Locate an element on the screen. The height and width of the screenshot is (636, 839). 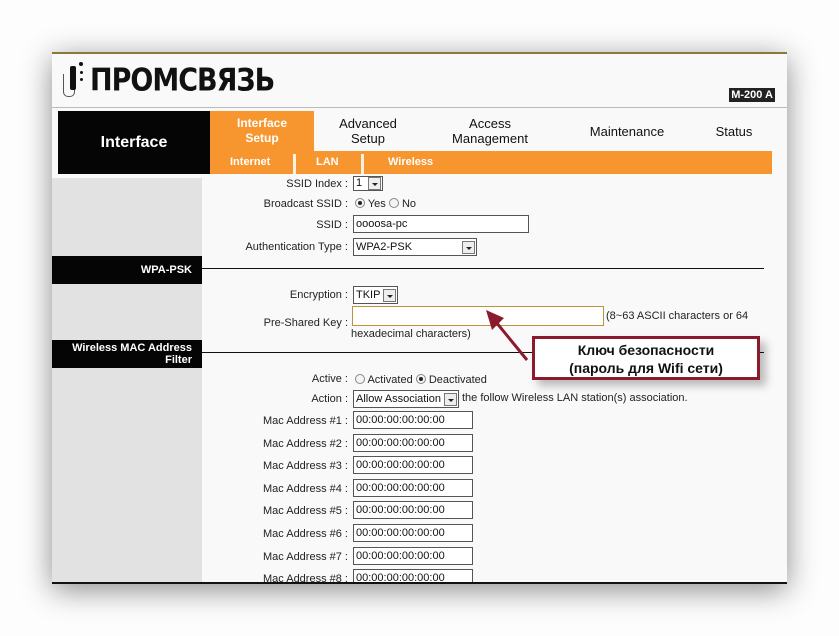
auth-type-select: WPA2-PSK is located at coordinates (415, 247).